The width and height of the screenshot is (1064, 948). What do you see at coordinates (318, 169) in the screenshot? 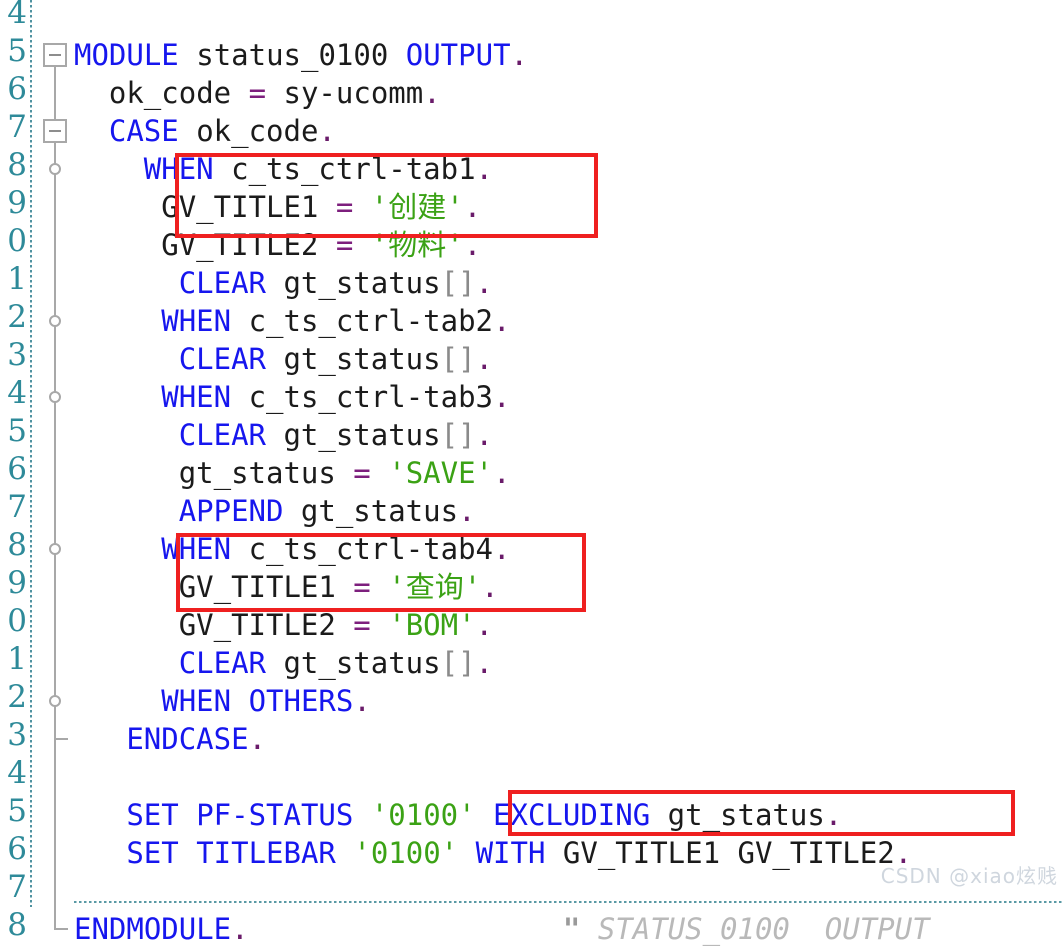
I see `code-line: WHEN c_ts_ctrl-tab1.` at bounding box center [318, 169].